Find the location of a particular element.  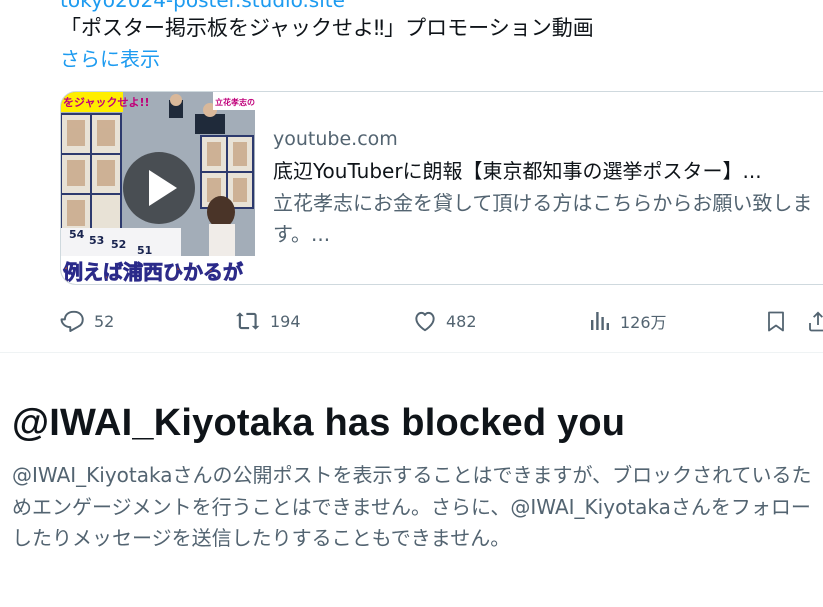

retweet-icon is located at coordinates (248, 321).